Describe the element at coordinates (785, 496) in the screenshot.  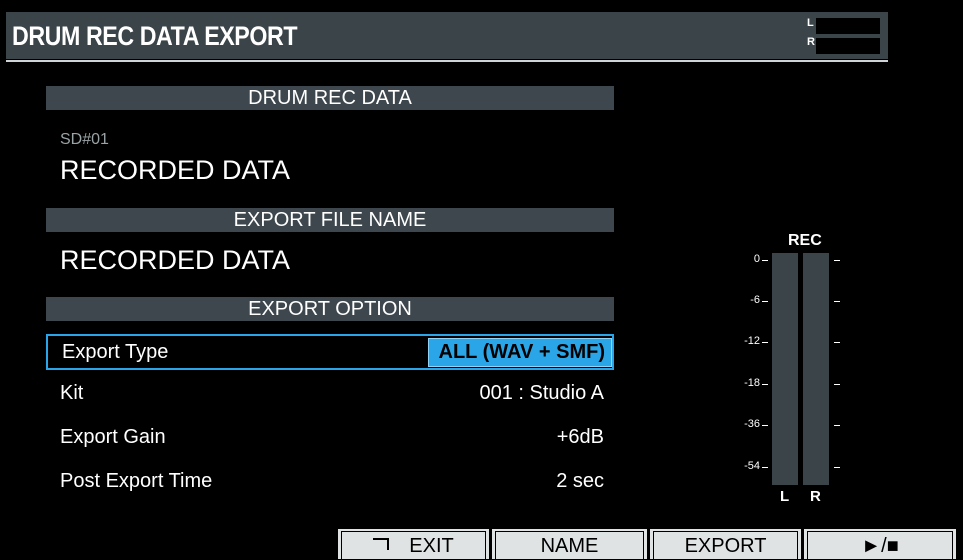
I see `rec-meter-left-channel-label: L` at that location.